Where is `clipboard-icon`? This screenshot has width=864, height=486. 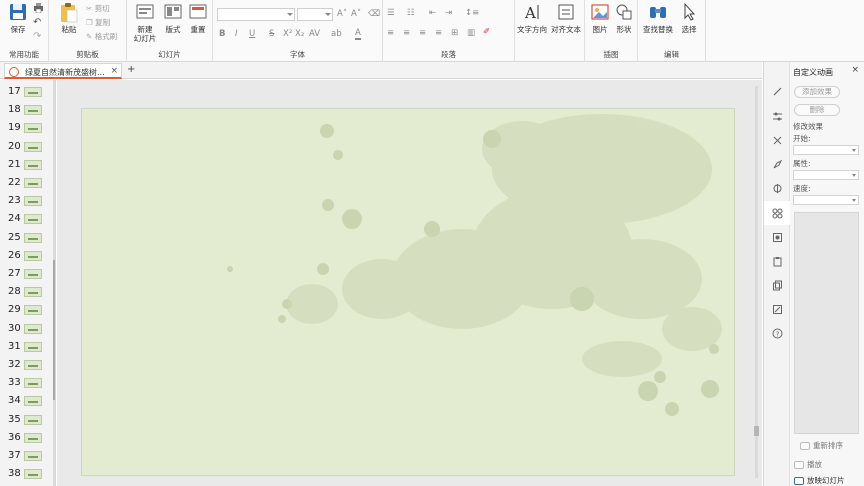
clipboard-icon is located at coordinates (777, 261).